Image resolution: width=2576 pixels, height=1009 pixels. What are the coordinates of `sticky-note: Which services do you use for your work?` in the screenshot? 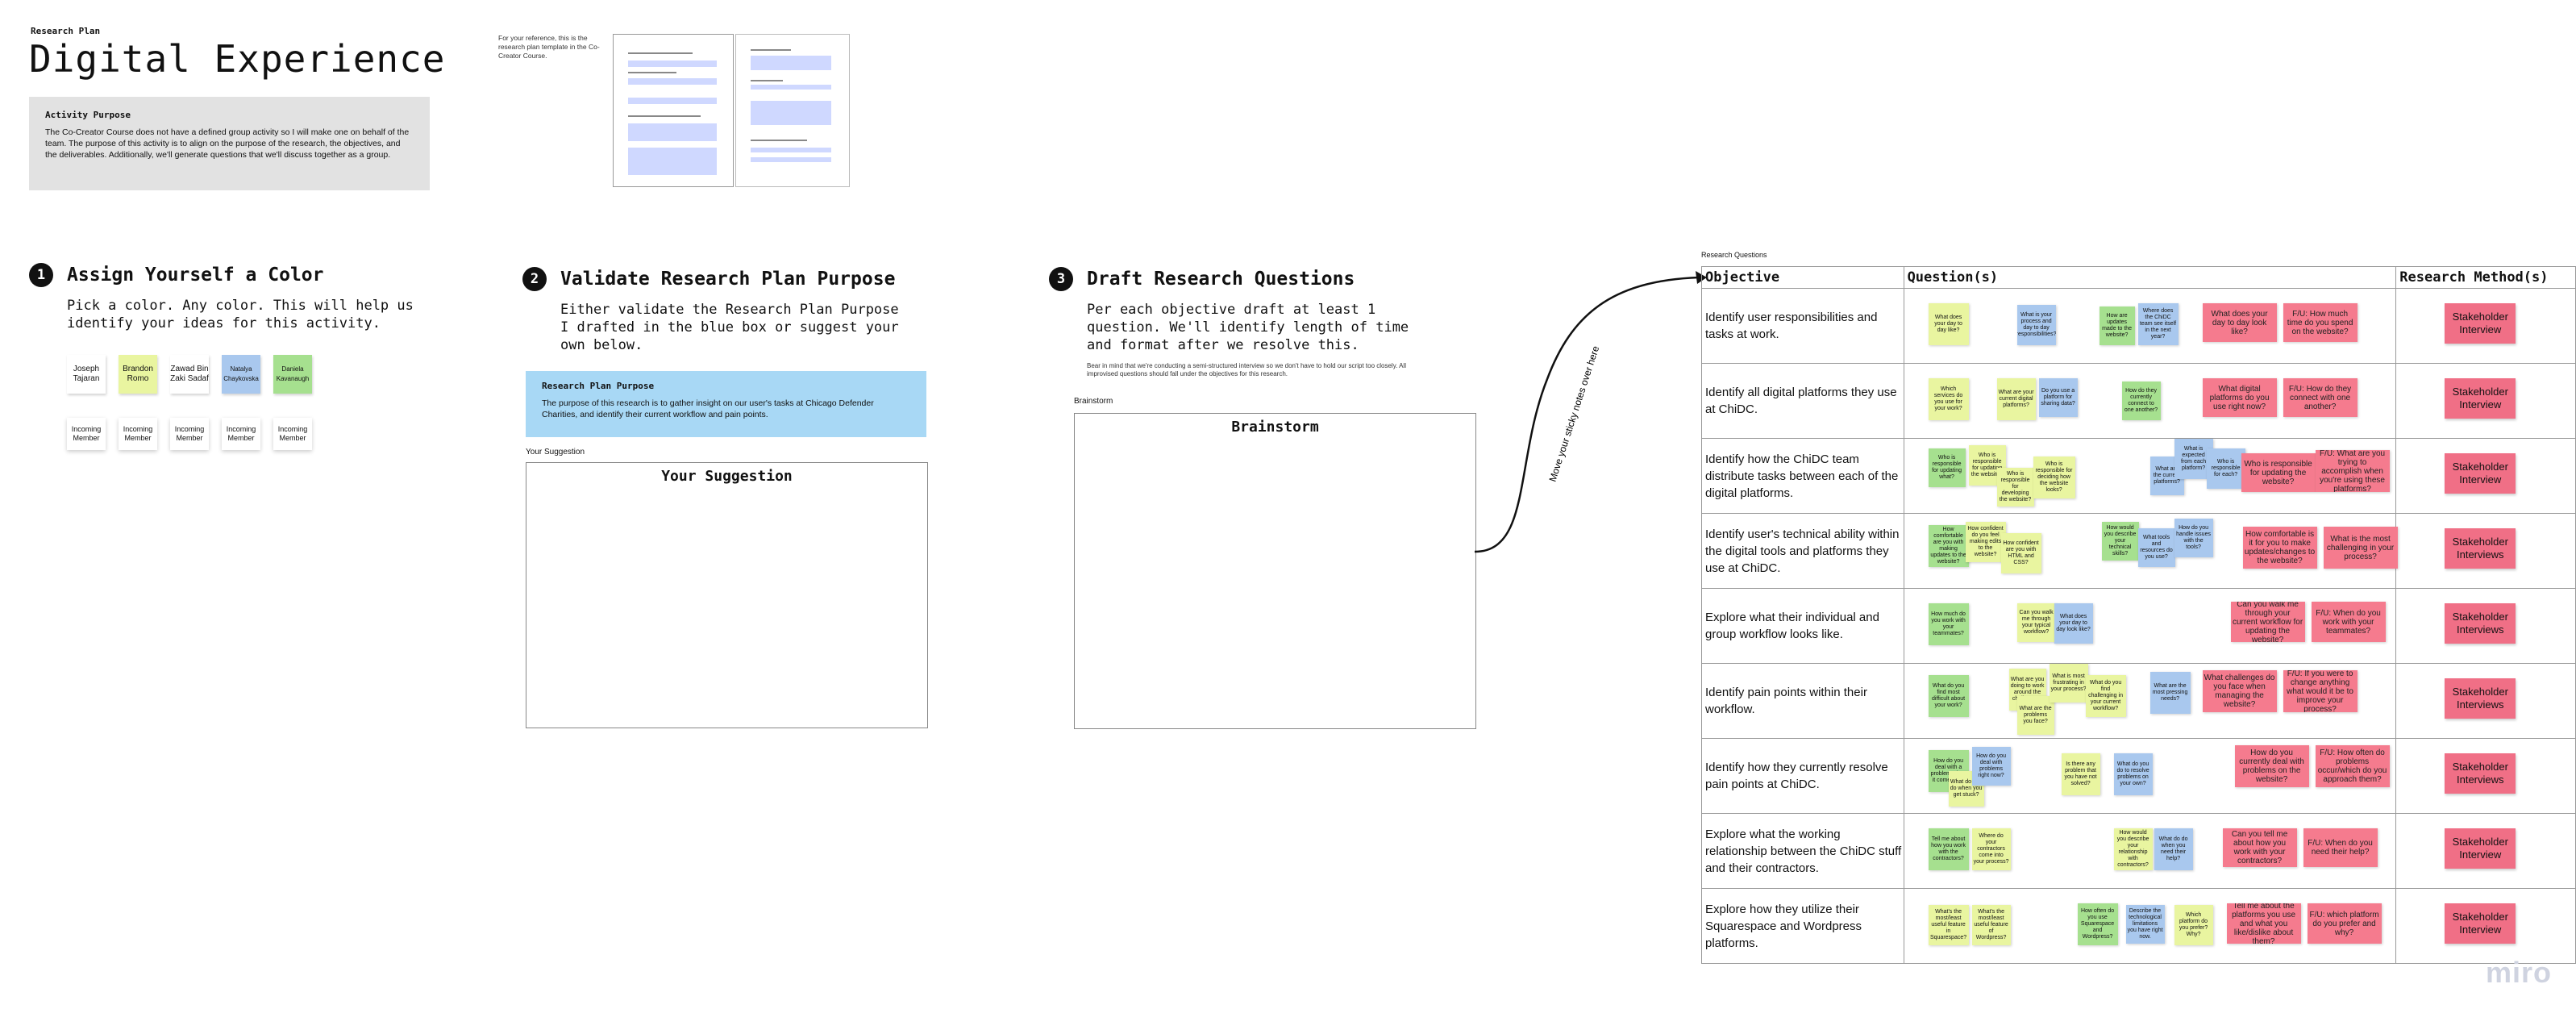 It's located at (1948, 399).